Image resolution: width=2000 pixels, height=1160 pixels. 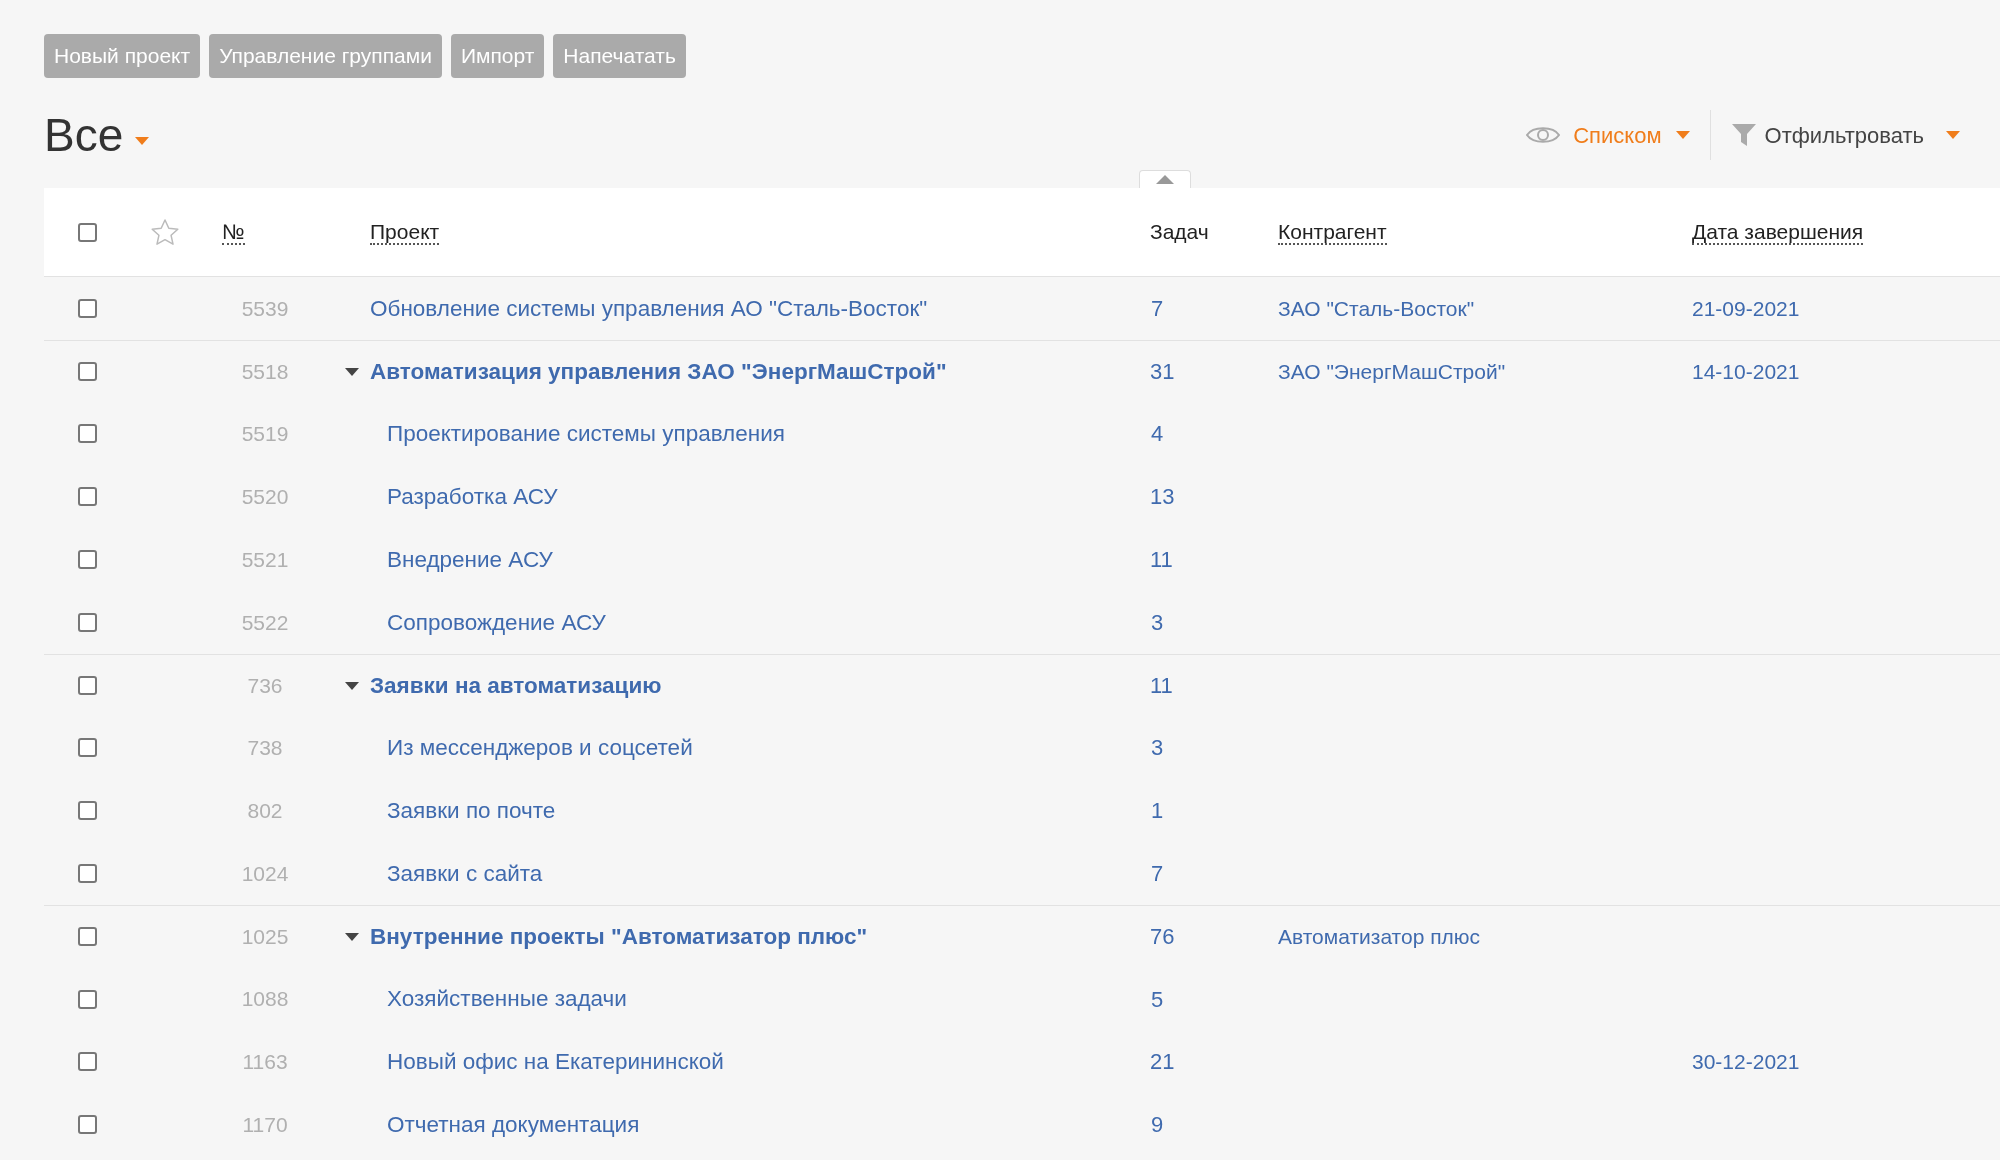 I want to click on task-count: 13, so click(x=1162, y=497).